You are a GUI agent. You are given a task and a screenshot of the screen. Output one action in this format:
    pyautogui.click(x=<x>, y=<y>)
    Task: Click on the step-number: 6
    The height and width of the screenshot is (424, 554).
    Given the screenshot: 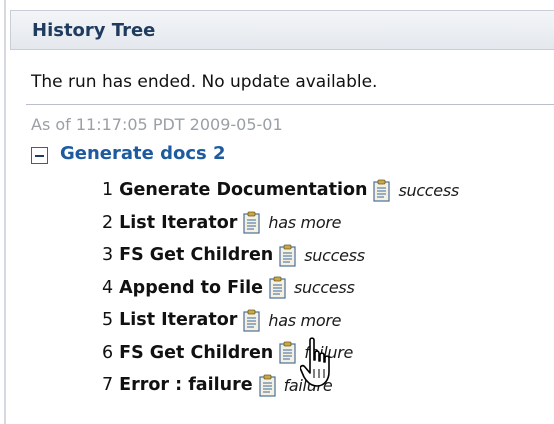 What is the action you would take?
    pyautogui.click(x=108, y=352)
    